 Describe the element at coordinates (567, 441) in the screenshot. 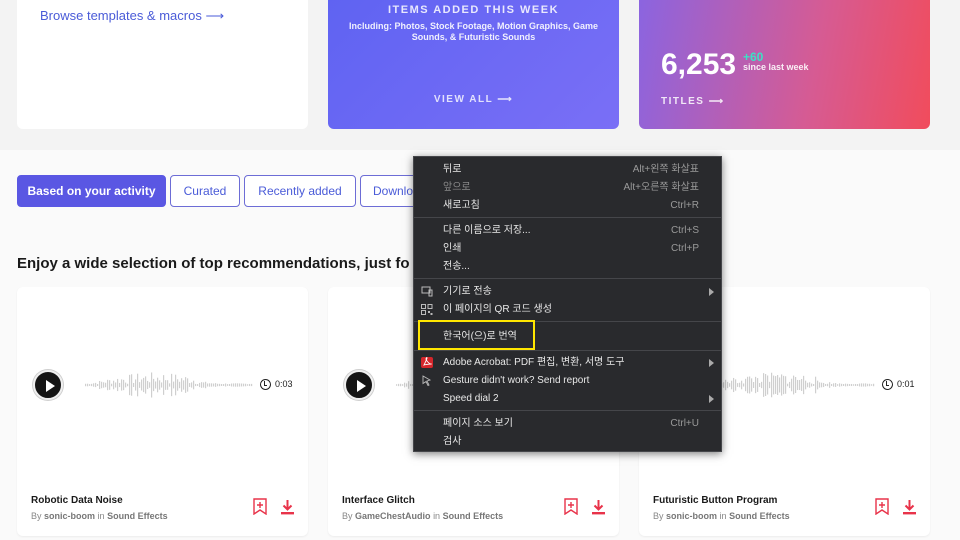

I see `menu-item-inspect: 검사` at that location.